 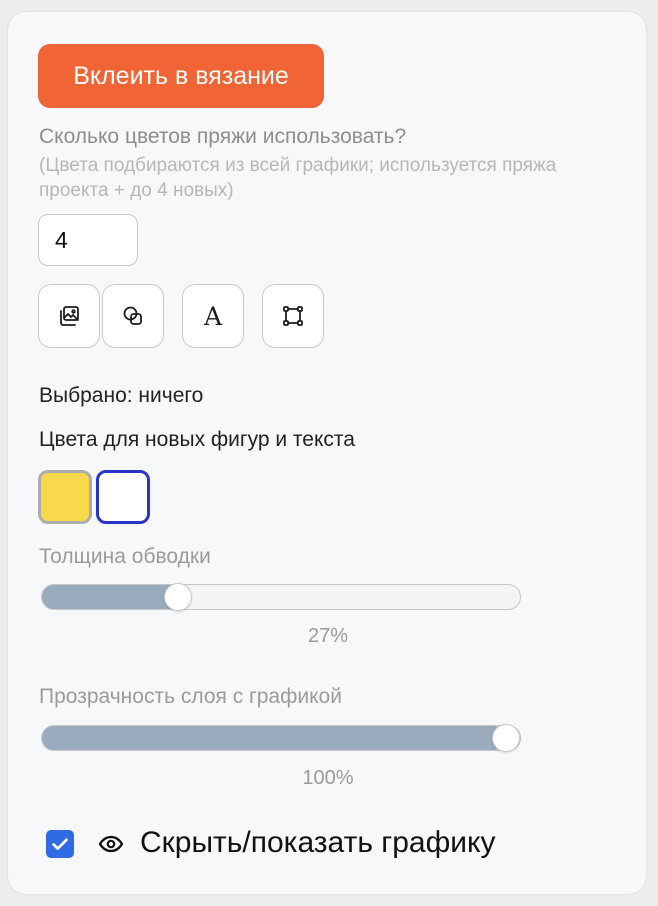 I want to click on stroke-width-slider-fill, so click(x=110, y=597).